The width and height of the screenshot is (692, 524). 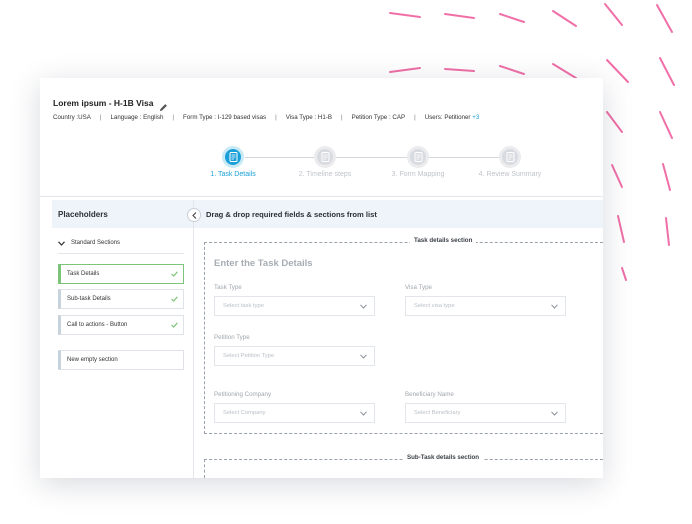 I want to click on standard-sections-label: Standard Sections, so click(x=96, y=243).